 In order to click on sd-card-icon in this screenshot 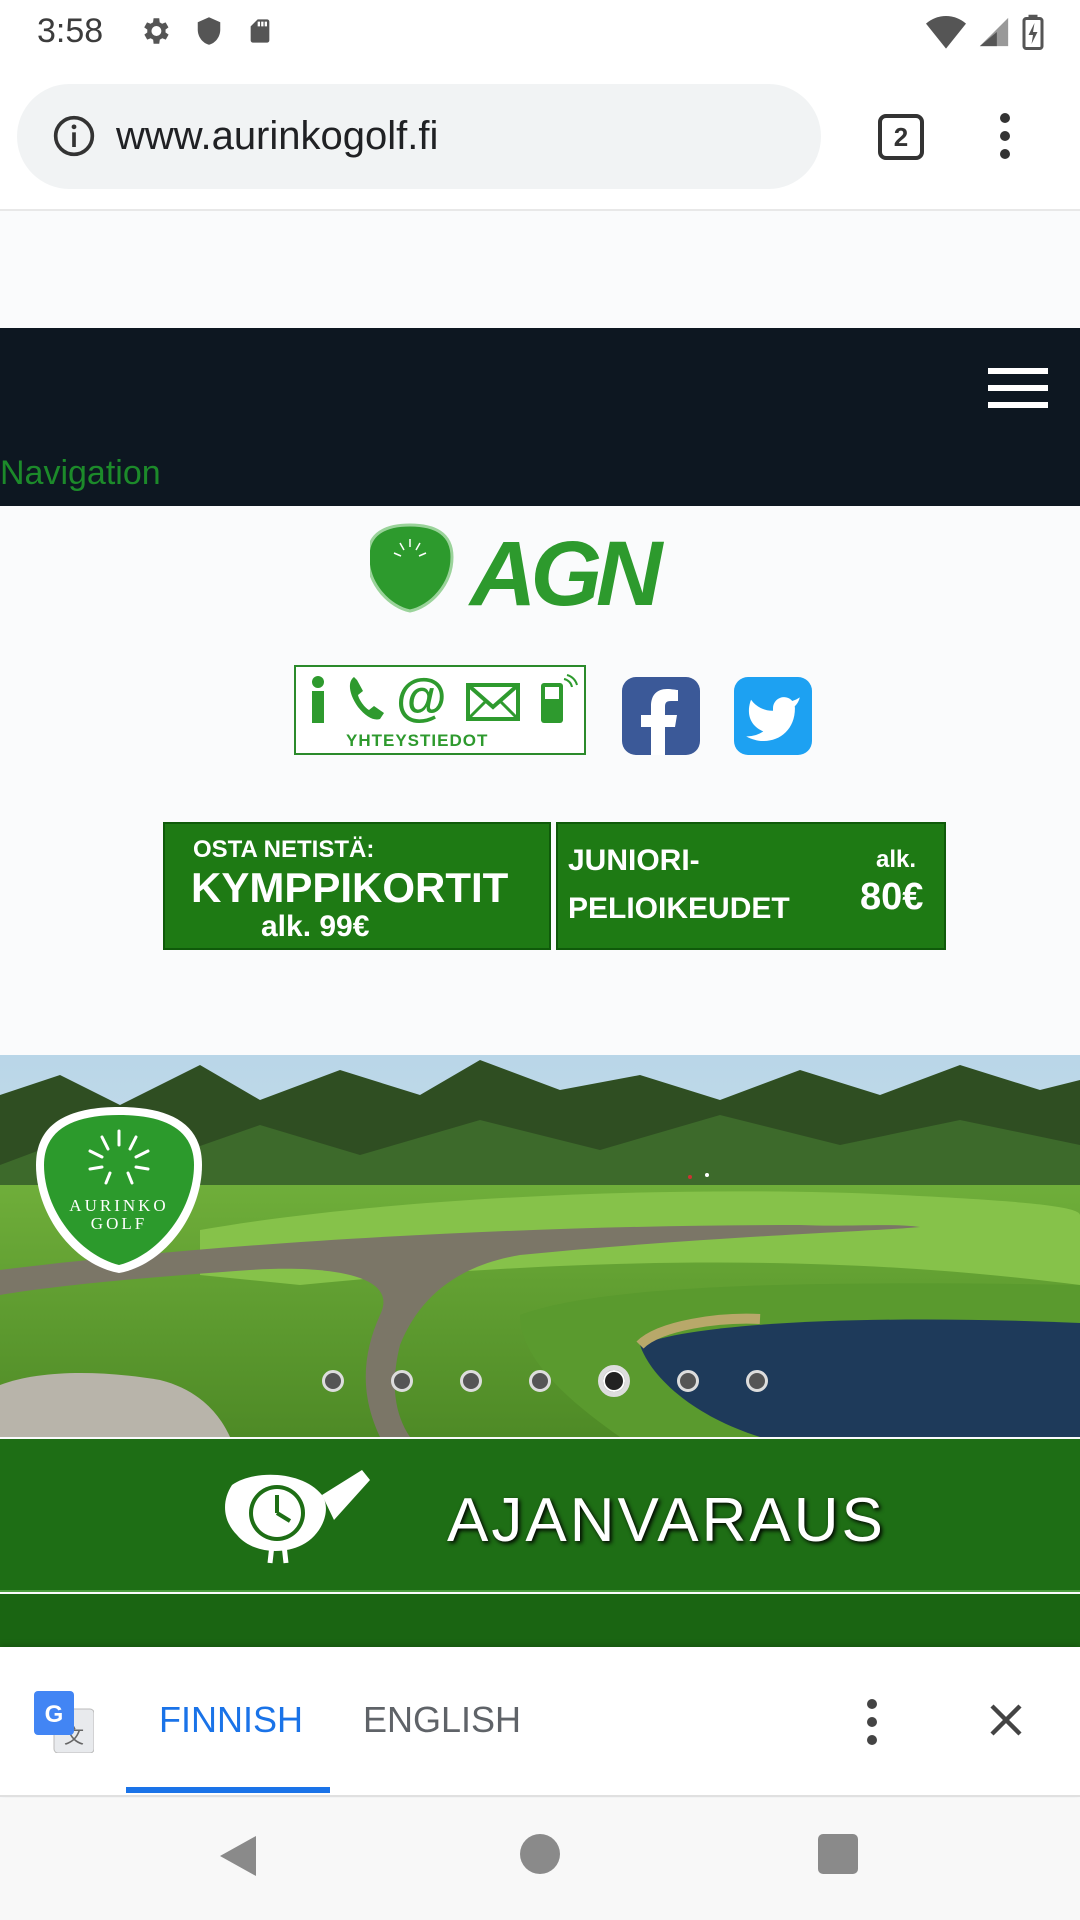, I will do `click(260, 31)`.